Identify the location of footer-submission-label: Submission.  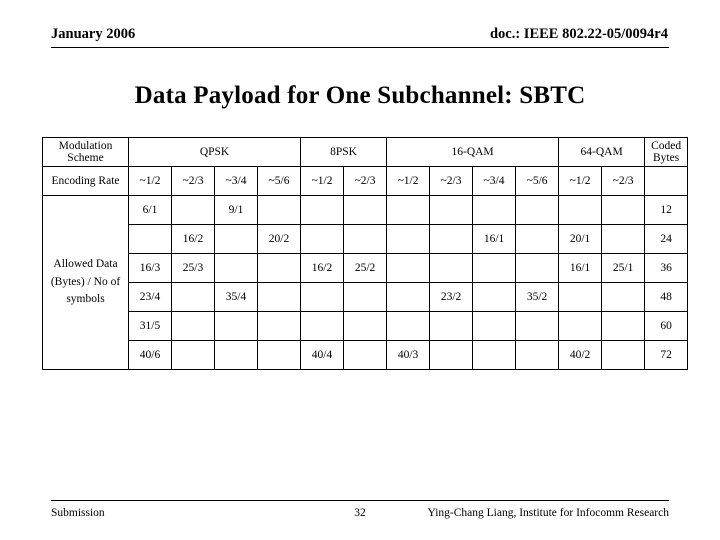
(78, 513).